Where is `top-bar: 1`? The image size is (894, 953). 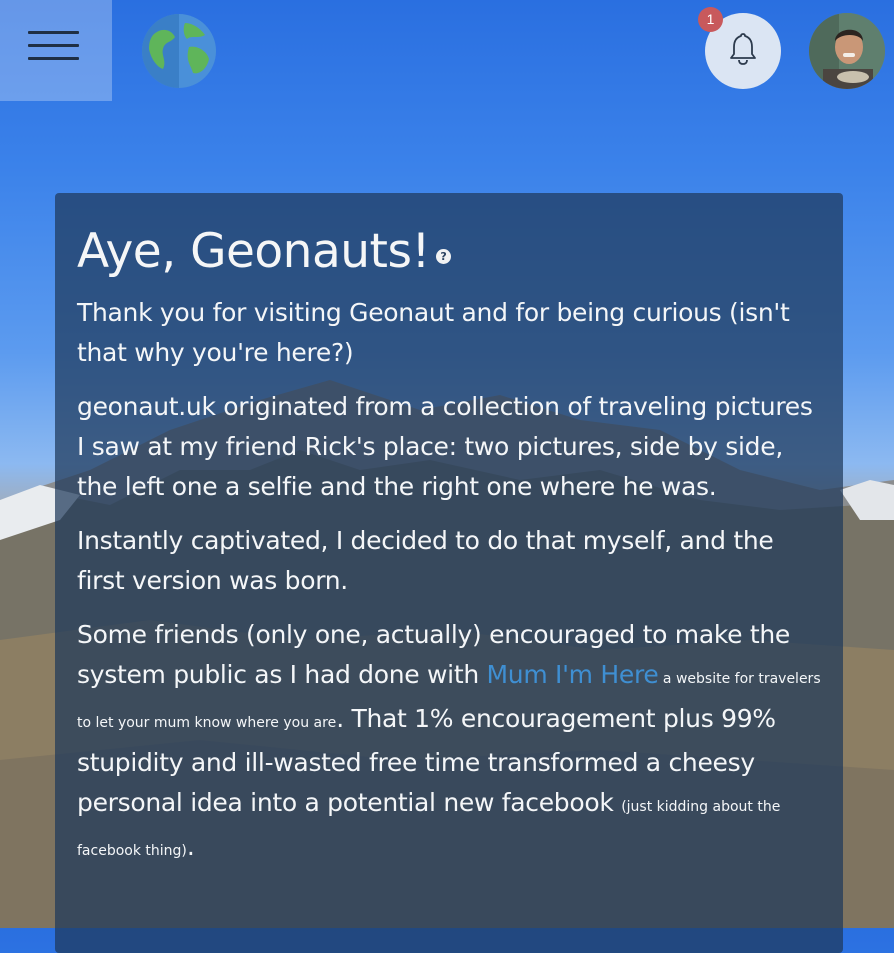
top-bar: 1 is located at coordinates (447, 50).